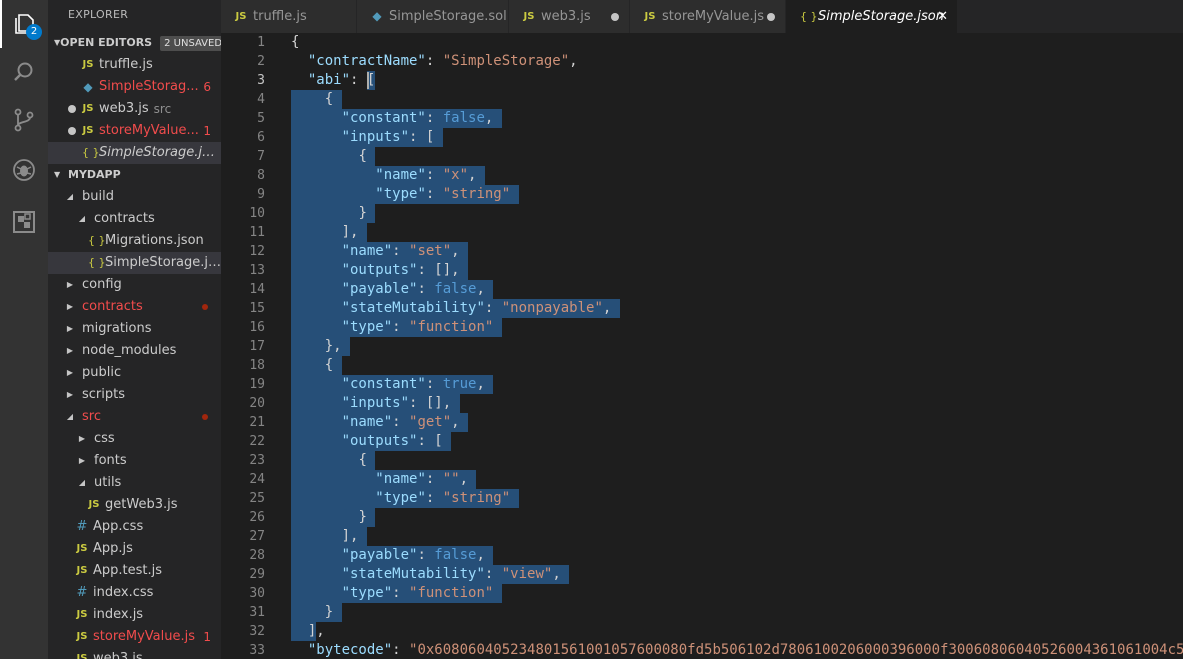 This screenshot has width=1183, height=659. What do you see at coordinates (24, 222) in the screenshot?
I see `extensions-icon` at bounding box center [24, 222].